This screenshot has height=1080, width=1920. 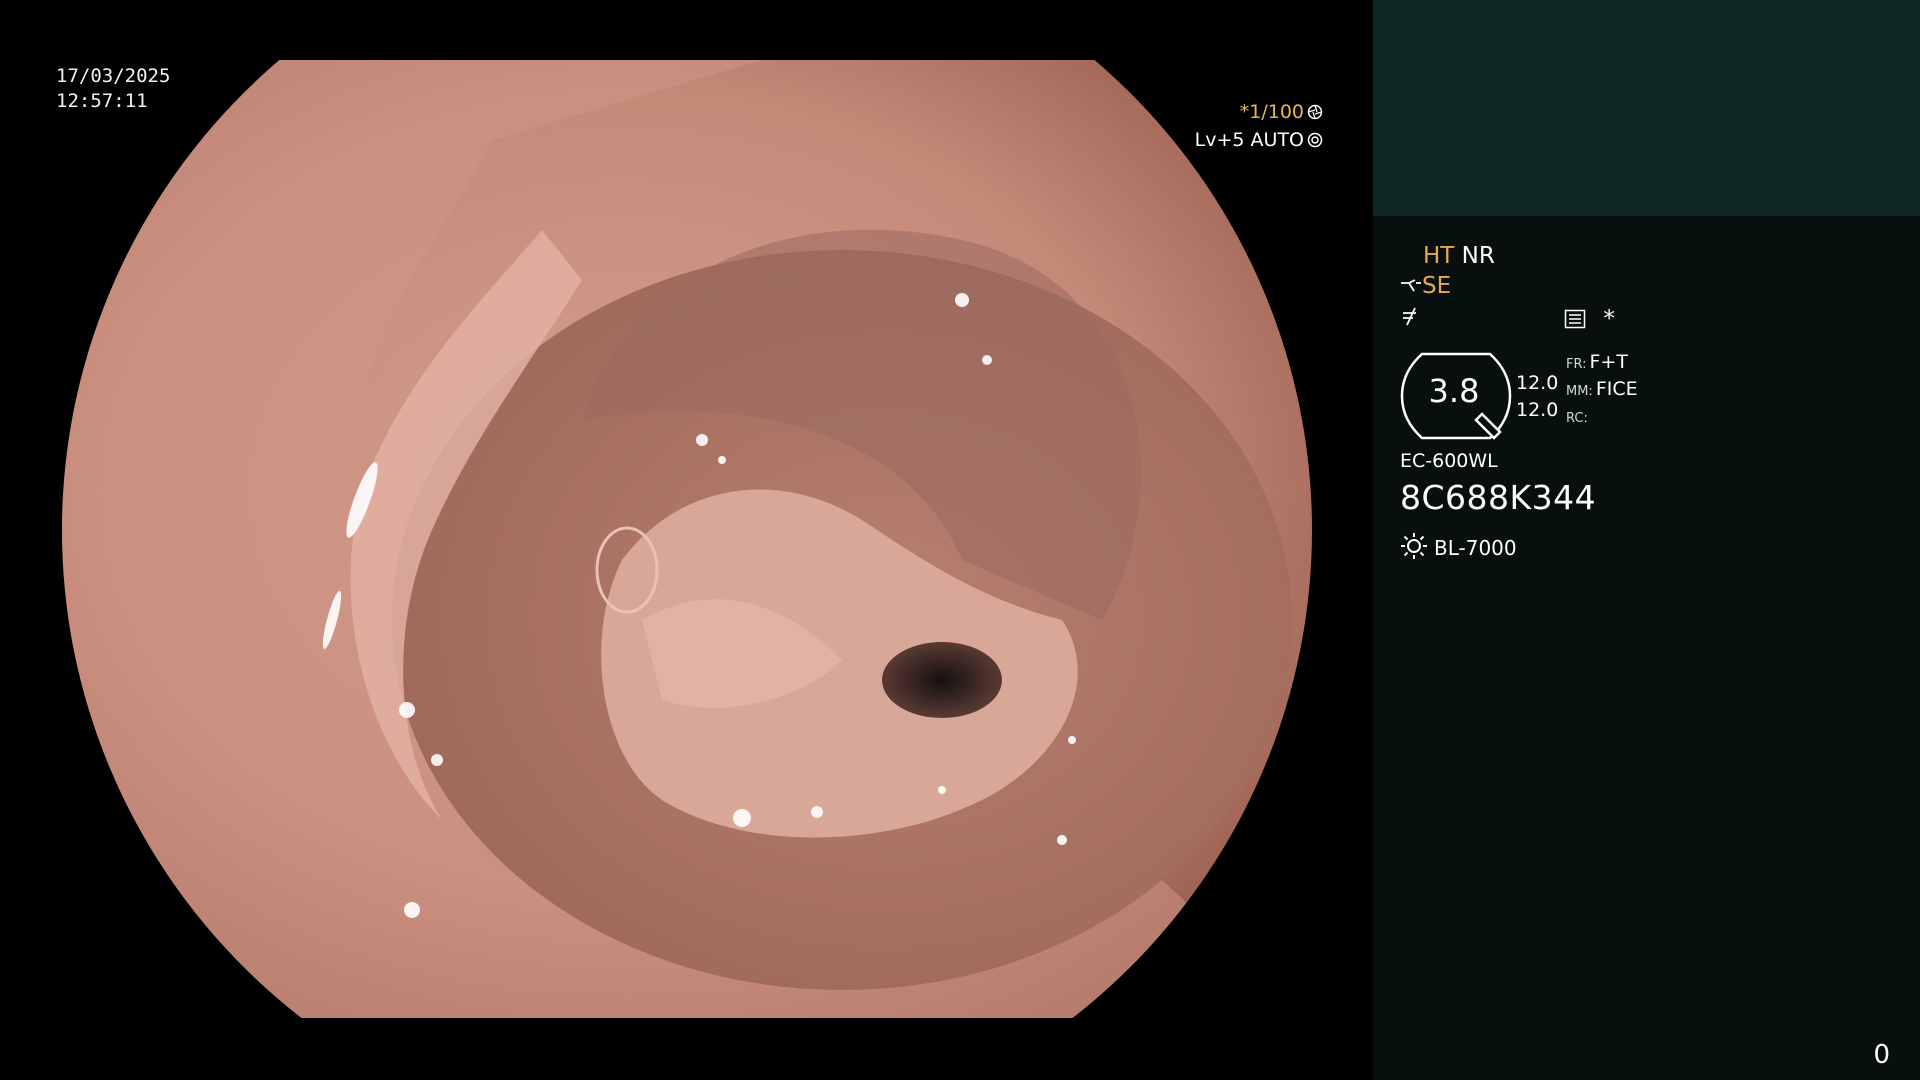 I want to click on se-label: SE, so click(x=1437, y=286).